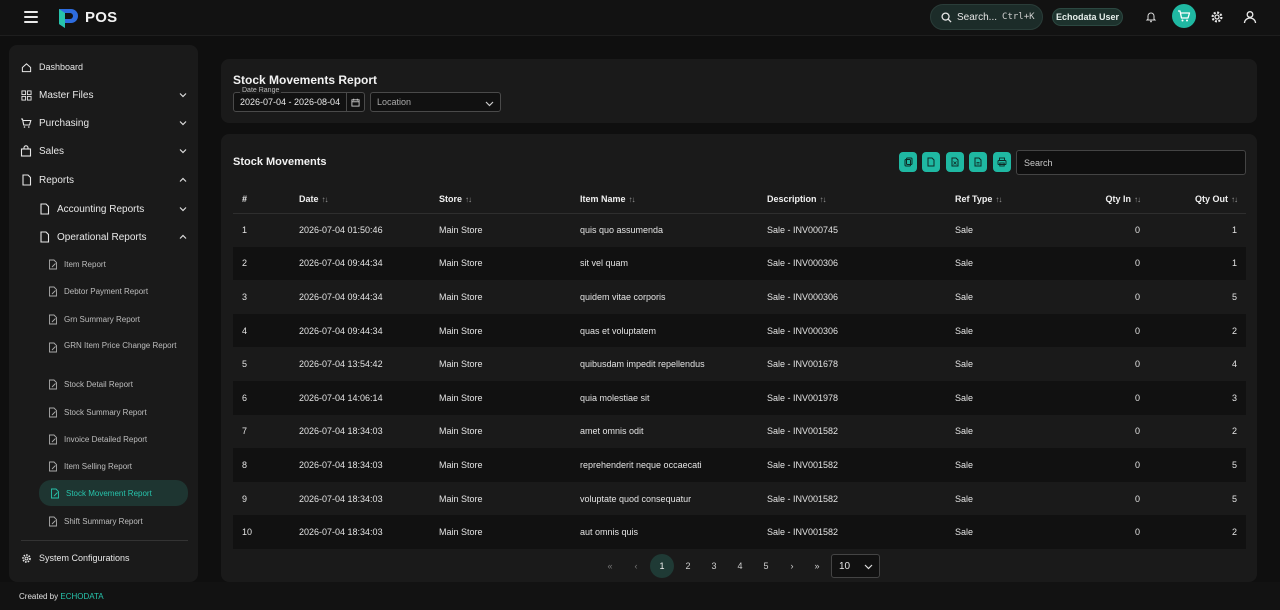 The width and height of the screenshot is (1280, 610). Describe the element at coordinates (117, 291) in the screenshot. I see `sidebar-item-debtor-payment-report: Debtor Payment Report` at that location.